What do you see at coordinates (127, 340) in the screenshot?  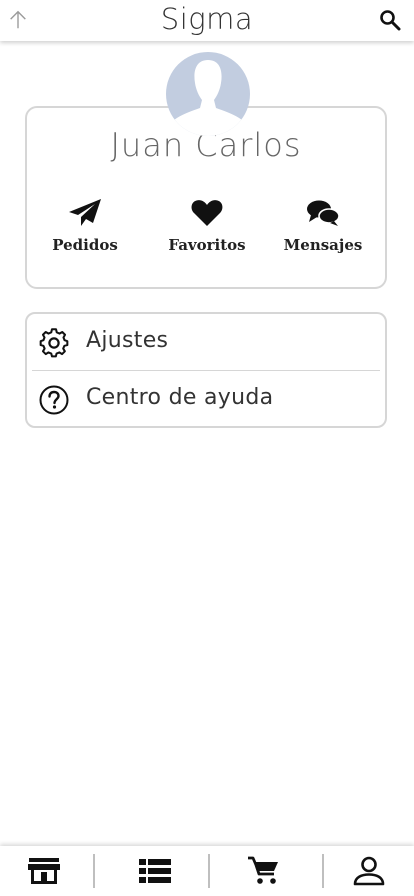 I see `settings-label: Ajustes` at bounding box center [127, 340].